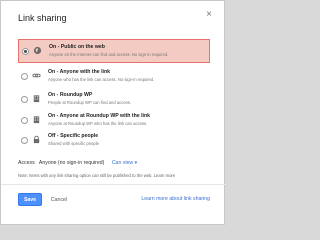  What do you see at coordinates (77, 47) in the screenshot?
I see `option-title: On - Public on the web` at bounding box center [77, 47].